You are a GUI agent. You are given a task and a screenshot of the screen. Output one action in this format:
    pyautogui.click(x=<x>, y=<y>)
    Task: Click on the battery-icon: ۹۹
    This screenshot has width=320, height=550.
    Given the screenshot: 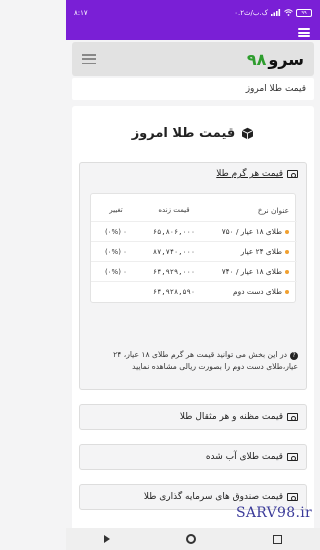 What is the action you would take?
    pyautogui.click(x=304, y=13)
    